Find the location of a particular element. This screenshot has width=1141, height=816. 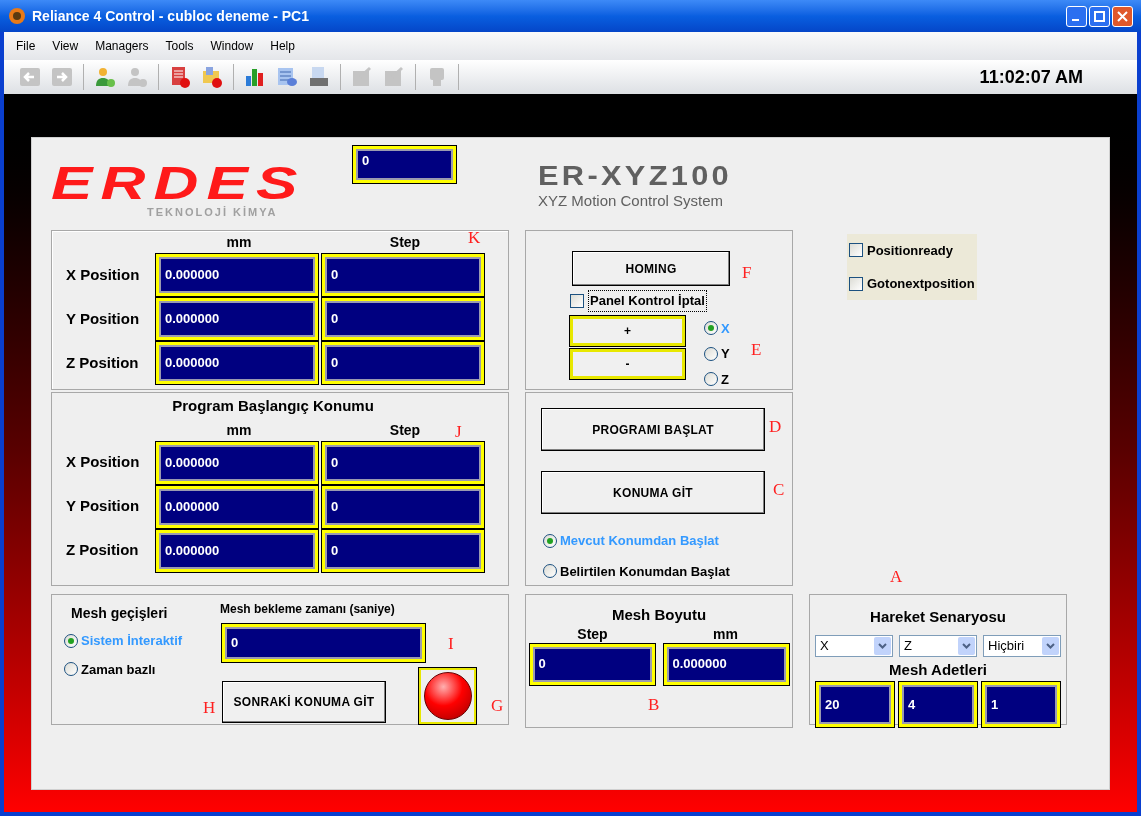

maximize-button is located at coordinates (1099, 16).